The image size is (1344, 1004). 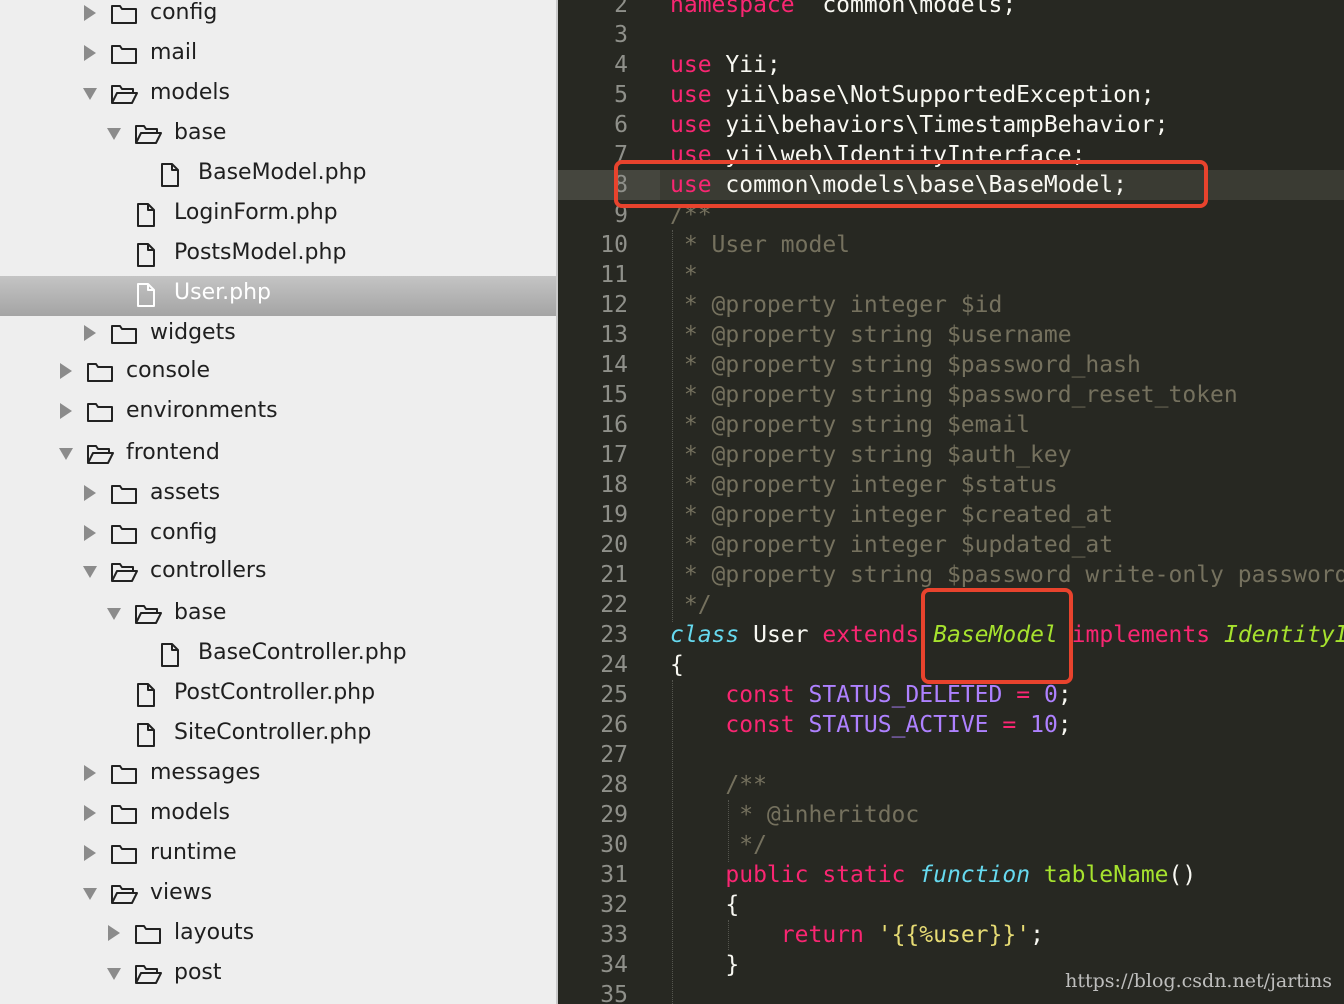 I want to click on code-line: namespace common\models;, so click(x=843, y=10).